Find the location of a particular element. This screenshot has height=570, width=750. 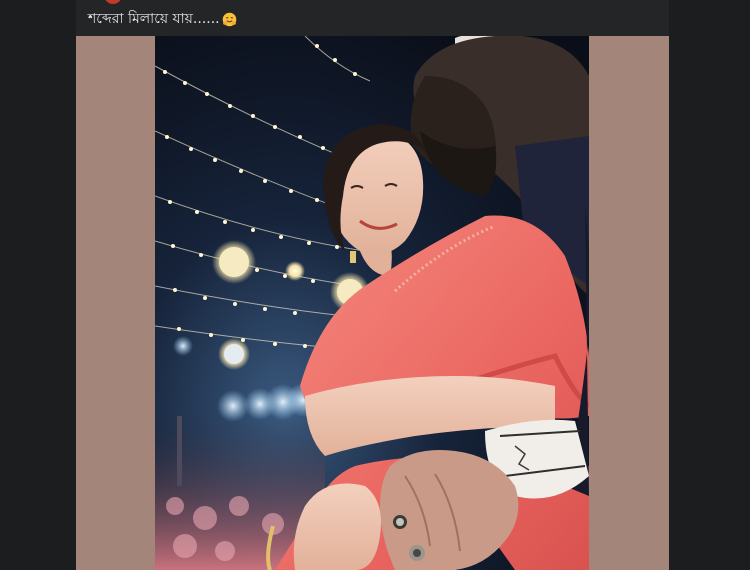

hugging-face-emoji-icon is located at coordinates (229, 19).